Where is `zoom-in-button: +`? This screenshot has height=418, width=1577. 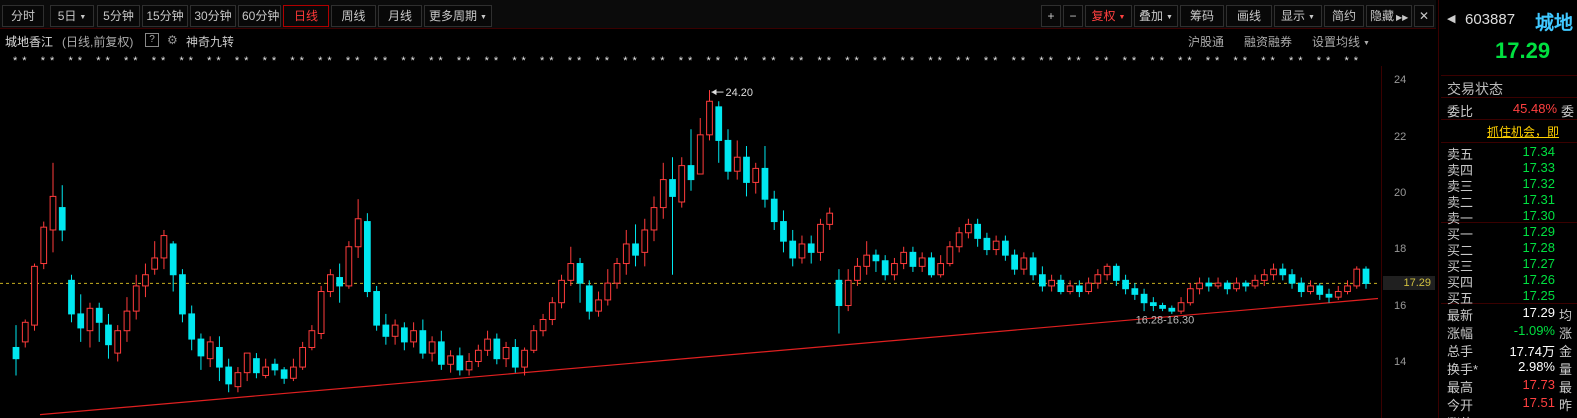 zoom-in-button: + is located at coordinates (1051, 16).